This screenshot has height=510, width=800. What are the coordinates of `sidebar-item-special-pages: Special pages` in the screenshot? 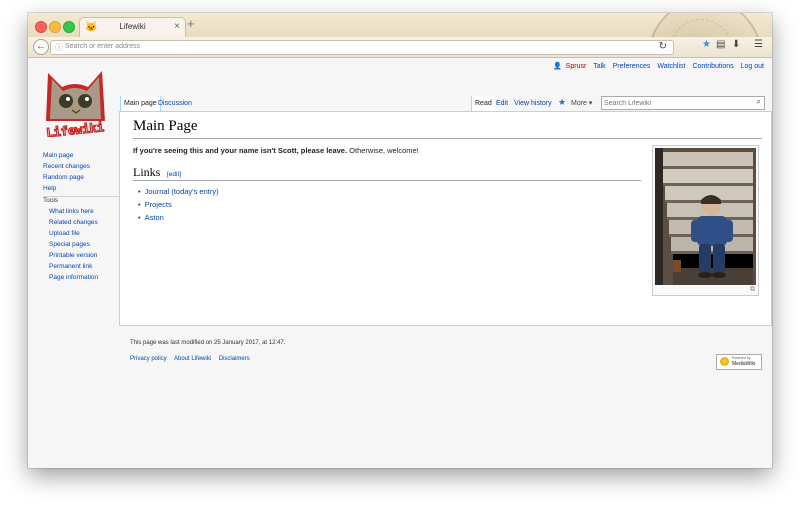 It's located at (86, 244).